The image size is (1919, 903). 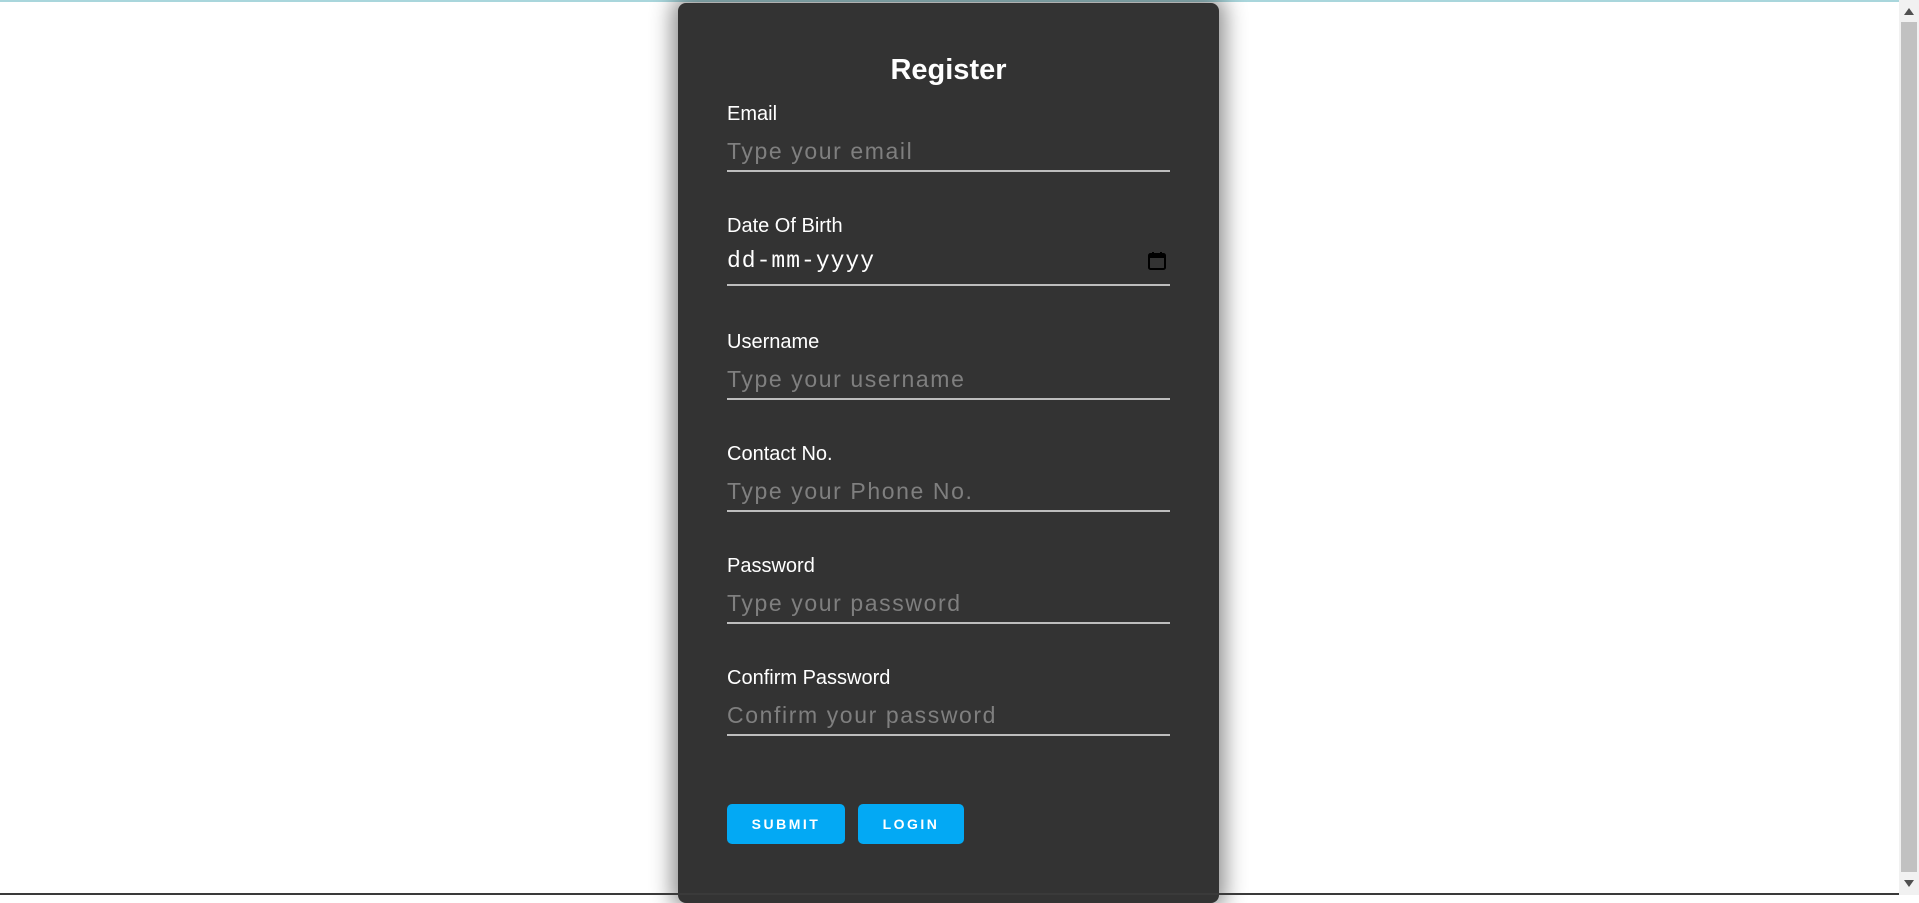 What do you see at coordinates (1909, 883) in the screenshot?
I see `scroll-down-arrow-icon` at bounding box center [1909, 883].